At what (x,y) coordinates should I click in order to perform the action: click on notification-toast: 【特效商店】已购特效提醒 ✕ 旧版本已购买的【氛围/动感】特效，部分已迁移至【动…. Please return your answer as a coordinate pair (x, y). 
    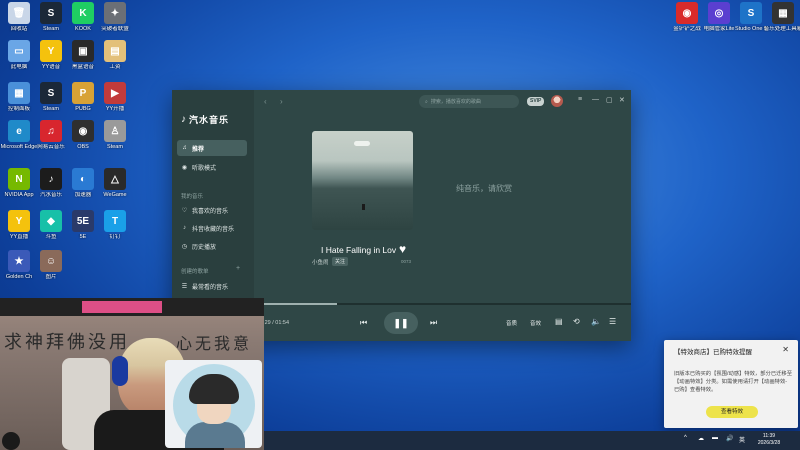
    Looking at the image, I should click on (731, 384).